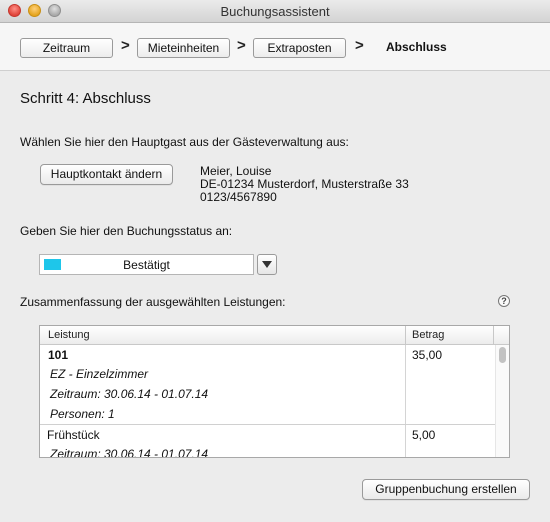 Image resolution: width=550 pixels, height=522 pixels. What do you see at coordinates (427, 355) in the screenshot?
I see `row-amount: 35,00` at bounding box center [427, 355].